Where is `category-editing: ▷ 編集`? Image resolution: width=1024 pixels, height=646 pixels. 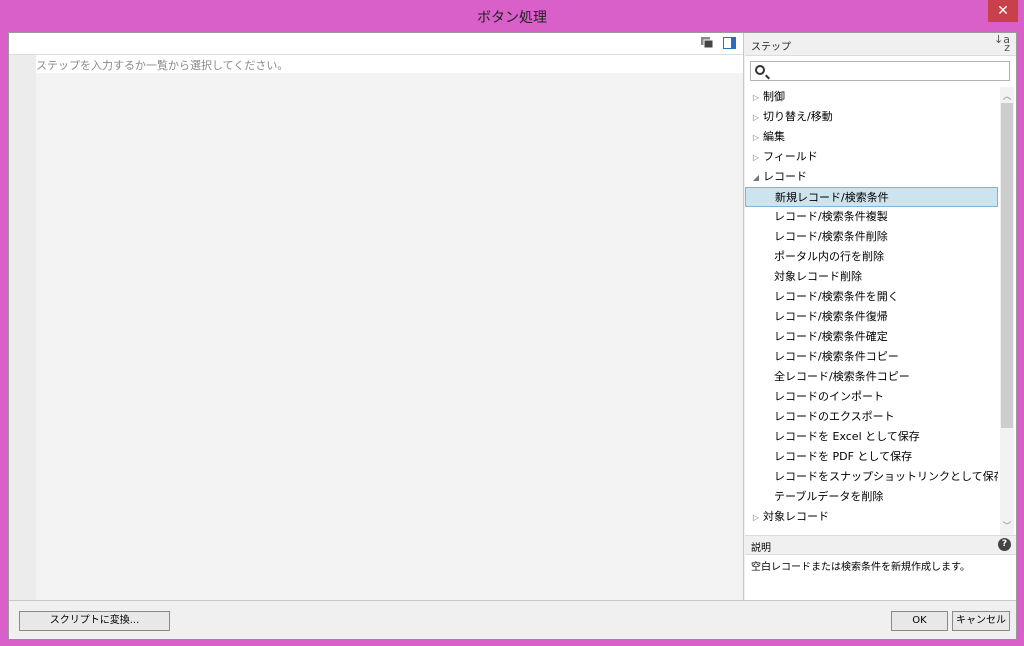
category-editing: ▷ 編集 is located at coordinates (871, 137).